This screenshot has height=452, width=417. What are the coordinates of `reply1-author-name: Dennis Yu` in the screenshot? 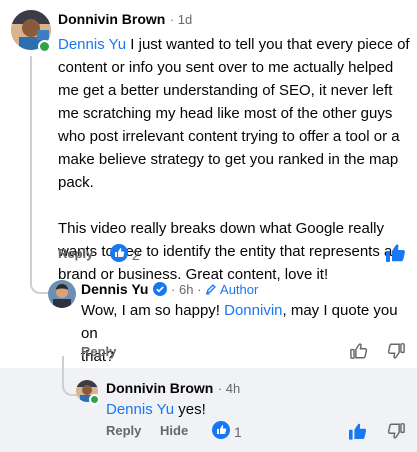 It's located at (114, 289).